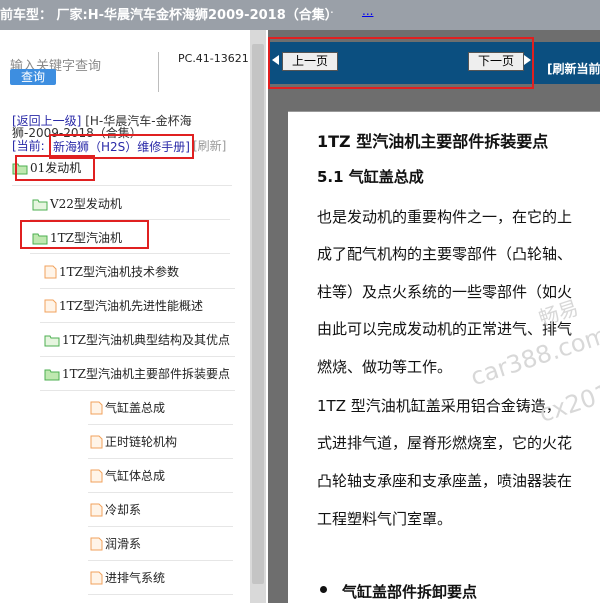  I want to click on tree-node-label: 正时链轮机构, so click(141, 442).